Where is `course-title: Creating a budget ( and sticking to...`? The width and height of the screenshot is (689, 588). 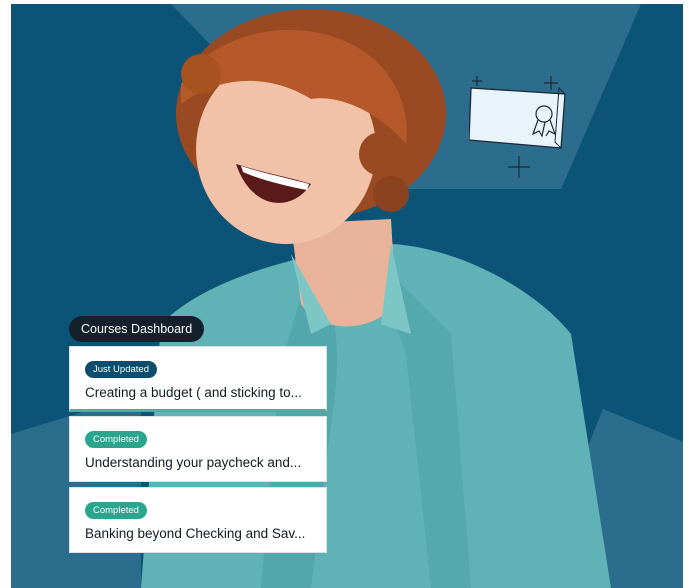
course-title: Creating a budget ( and sticking to... is located at coordinates (193, 392).